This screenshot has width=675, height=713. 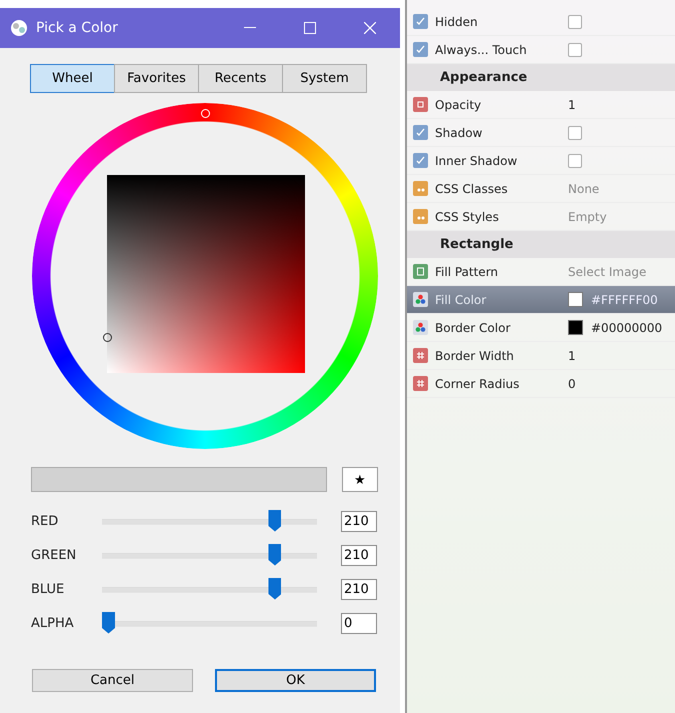 I want to click on window-title: Pick a Color, so click(x=77, y=28).